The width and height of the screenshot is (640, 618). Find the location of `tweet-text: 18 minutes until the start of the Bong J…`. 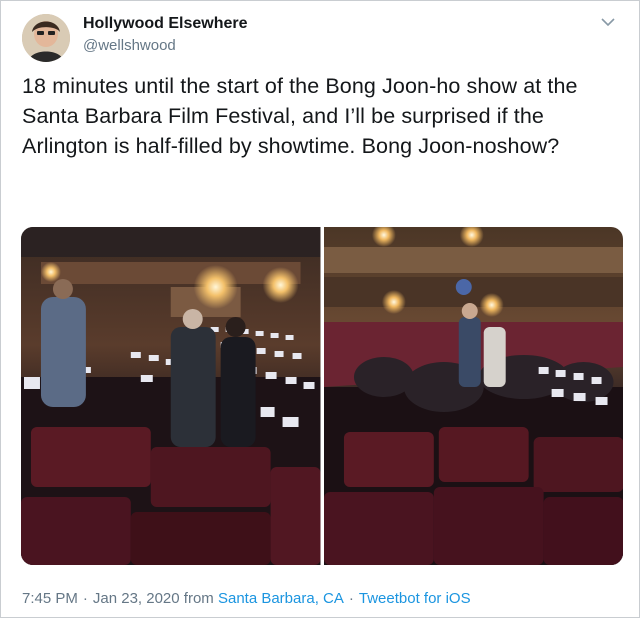

tweet-text: 18 minutes until the start of the Bong J… is located at coordinates (300, 116).